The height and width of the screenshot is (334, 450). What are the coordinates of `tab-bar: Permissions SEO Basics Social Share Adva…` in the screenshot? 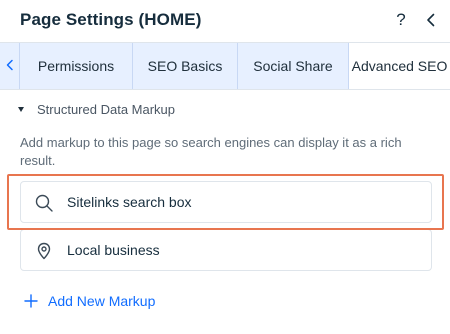 It's located at (225, 66).